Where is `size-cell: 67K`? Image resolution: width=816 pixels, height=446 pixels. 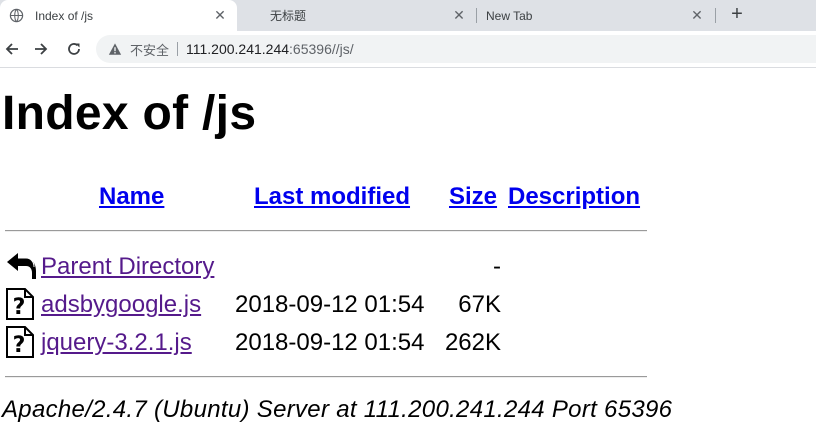
size-cell: 67K is located at coordinates (479, 304).